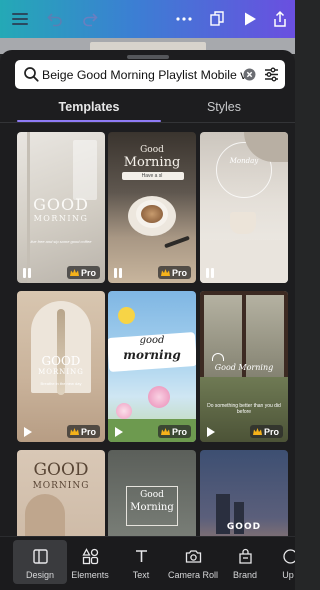 The height and width of the screenshot is (590, 320). I want to click on tab-styles: Styles, so click(224, 107).